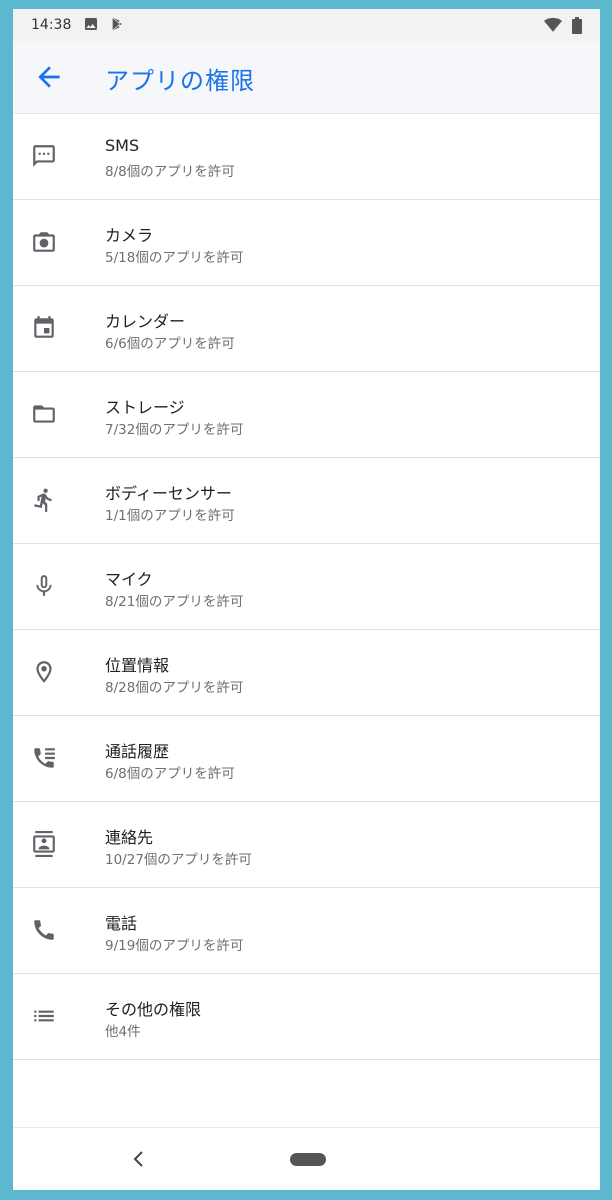 The height and width of the screenshot is (1200, 612). Describe the element at coordinates (553, 27) in the screenshot. I see `wifi-icon` at that location.